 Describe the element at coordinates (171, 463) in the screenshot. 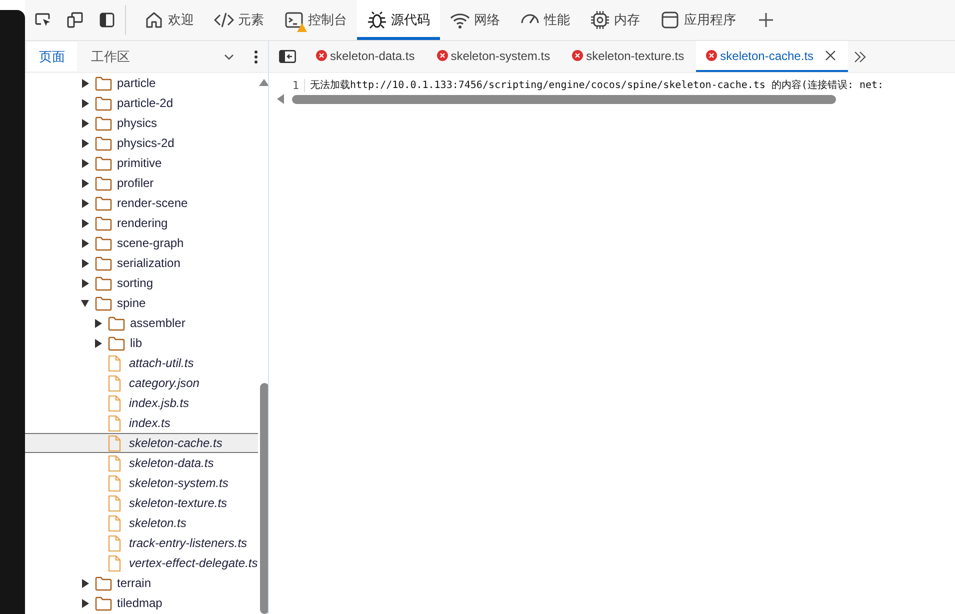

I see `file-name: skeleton-data.ts` at that location.